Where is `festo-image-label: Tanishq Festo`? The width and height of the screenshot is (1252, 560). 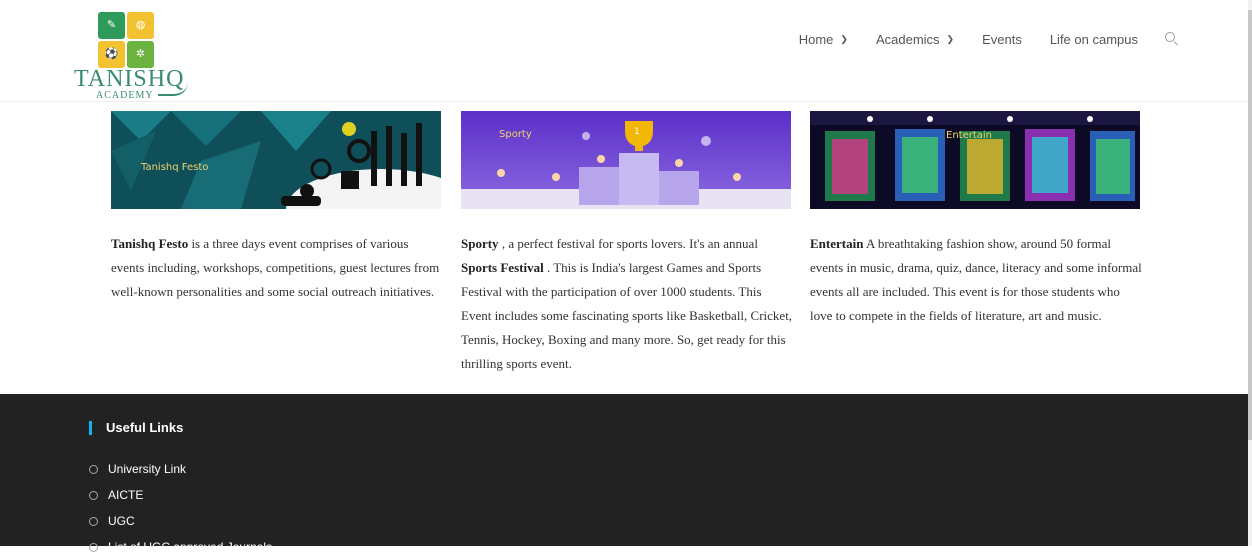
festo-image-label: Tanishq Festo is located at coordinates (174, 167).